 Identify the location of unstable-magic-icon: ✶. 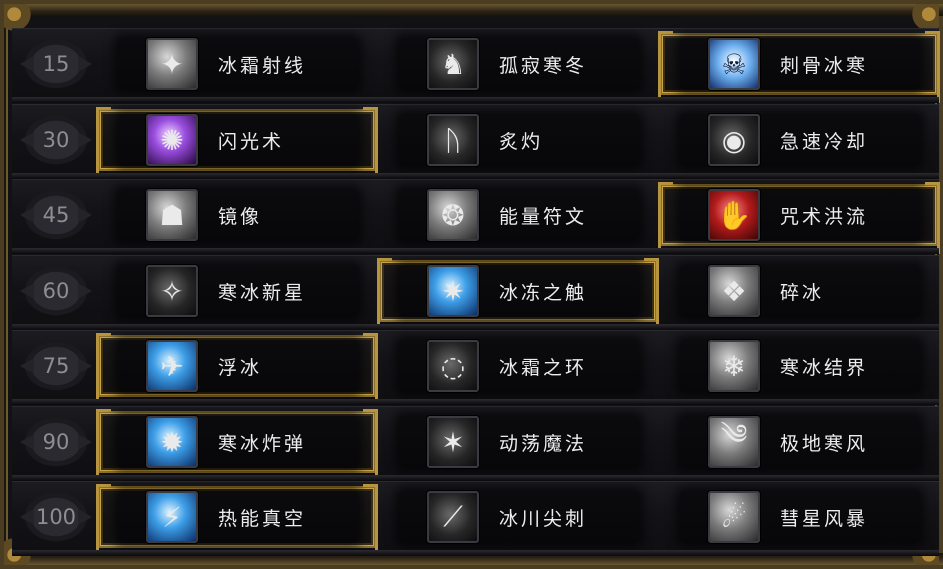
(453, 442).